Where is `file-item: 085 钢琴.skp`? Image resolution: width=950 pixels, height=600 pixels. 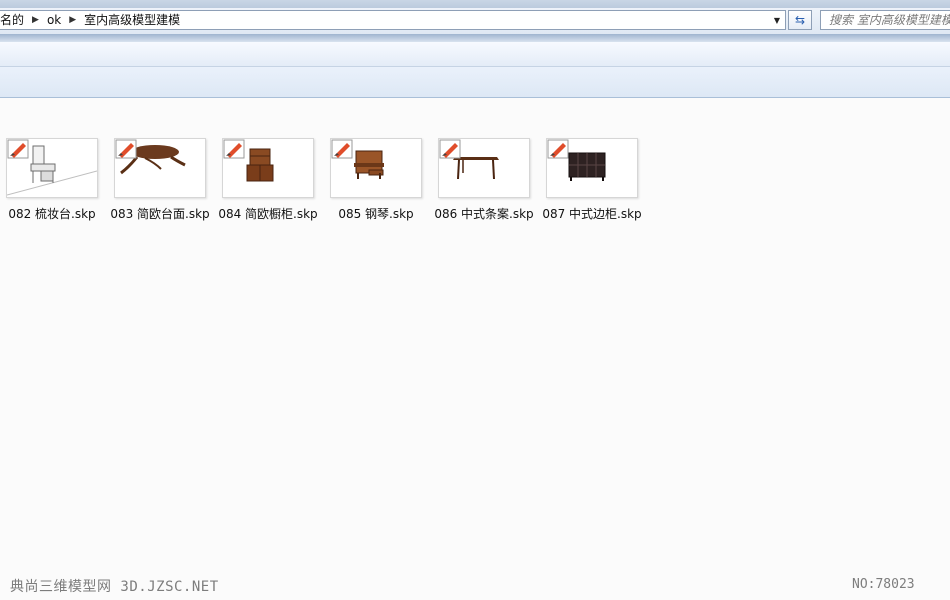
file-item: 085 钢琴.skp is located at coordinates (376, 180).